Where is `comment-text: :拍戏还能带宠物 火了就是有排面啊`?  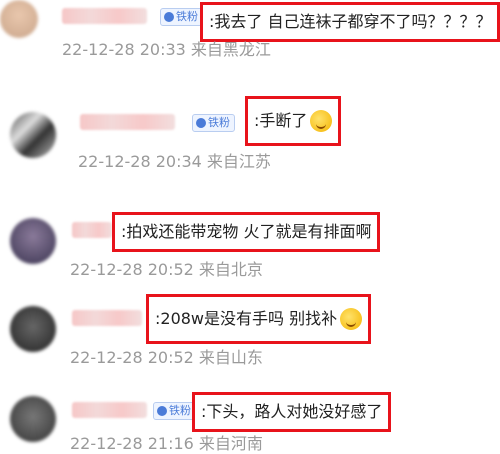 comment-text: :拍戏还能带宠物 火了就是有排面啊 is located at coordinates (246, 231).